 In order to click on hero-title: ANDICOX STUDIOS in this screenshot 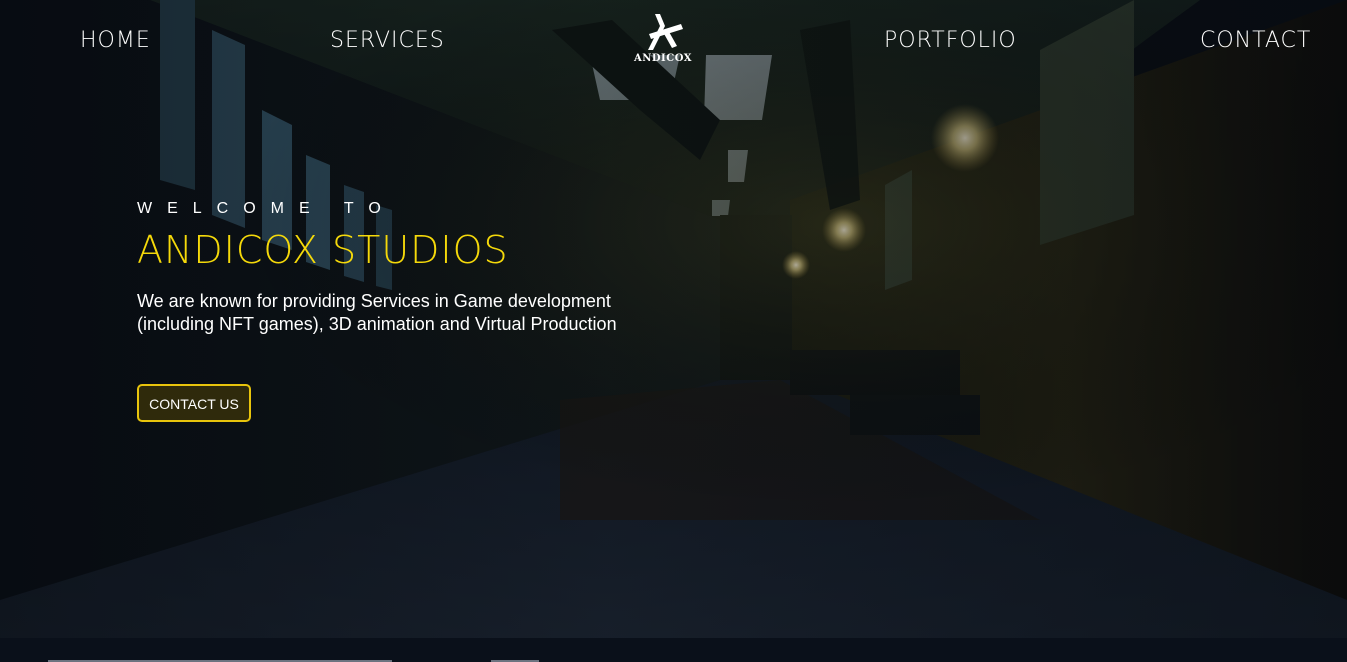, I will do `click(323, 250)`.